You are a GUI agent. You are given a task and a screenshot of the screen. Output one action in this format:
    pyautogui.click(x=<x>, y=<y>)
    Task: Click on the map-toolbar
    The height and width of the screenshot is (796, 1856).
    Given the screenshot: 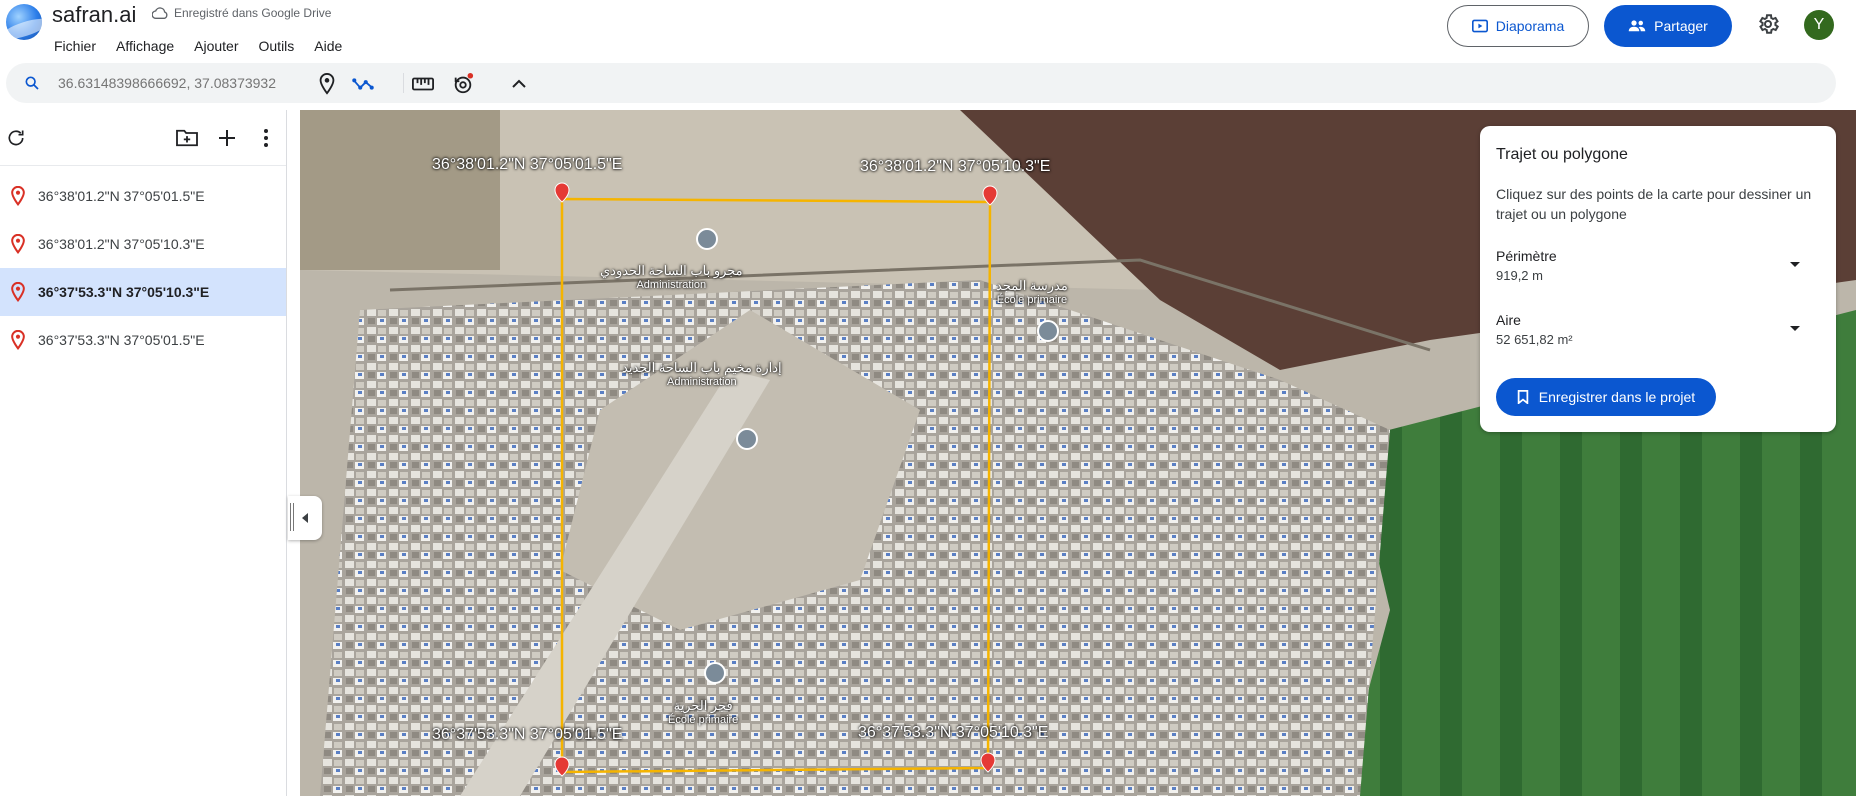 What is the action you would take?
    pyautogui.click(x=921, y=83)
    